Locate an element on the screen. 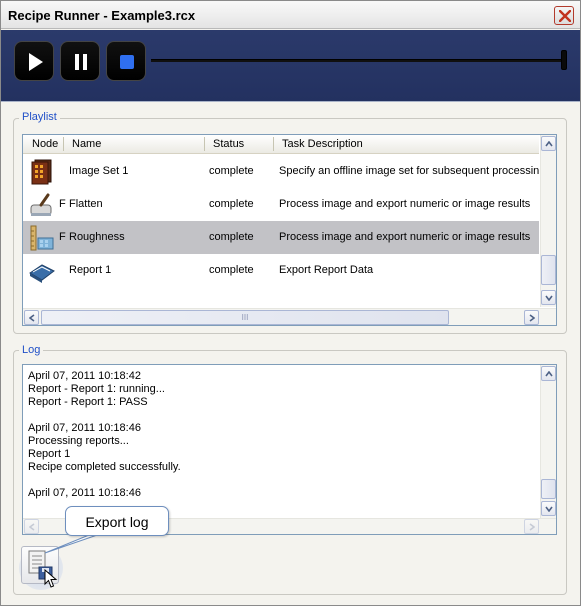  log-vscroll is located at coordinates (548, 441).